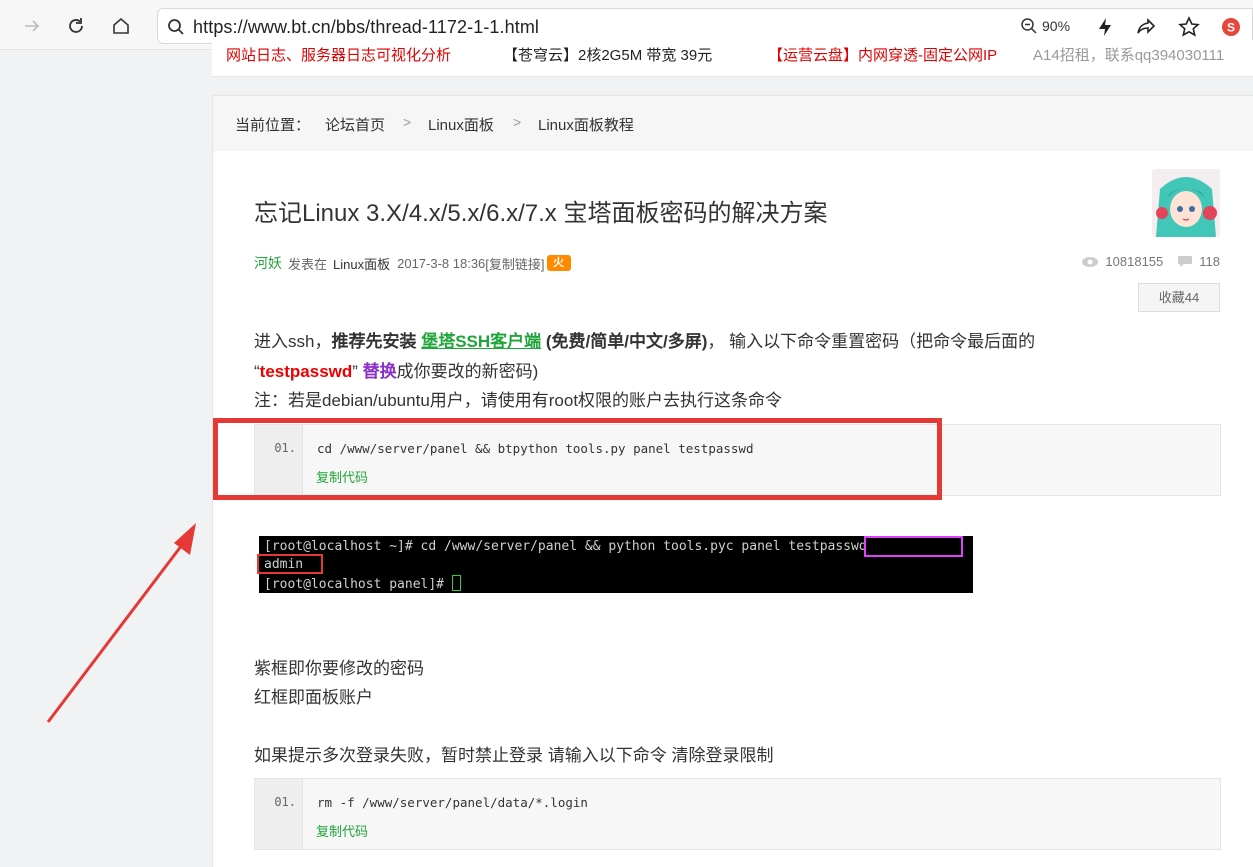 Image resolution: width=1253 pixels, height=867 pixels. What do you see at coordinates (467, 371) in the screenshot?
I see `replace-instruction-text: 成你要改的新密码)` at bounding box center [467, 371].